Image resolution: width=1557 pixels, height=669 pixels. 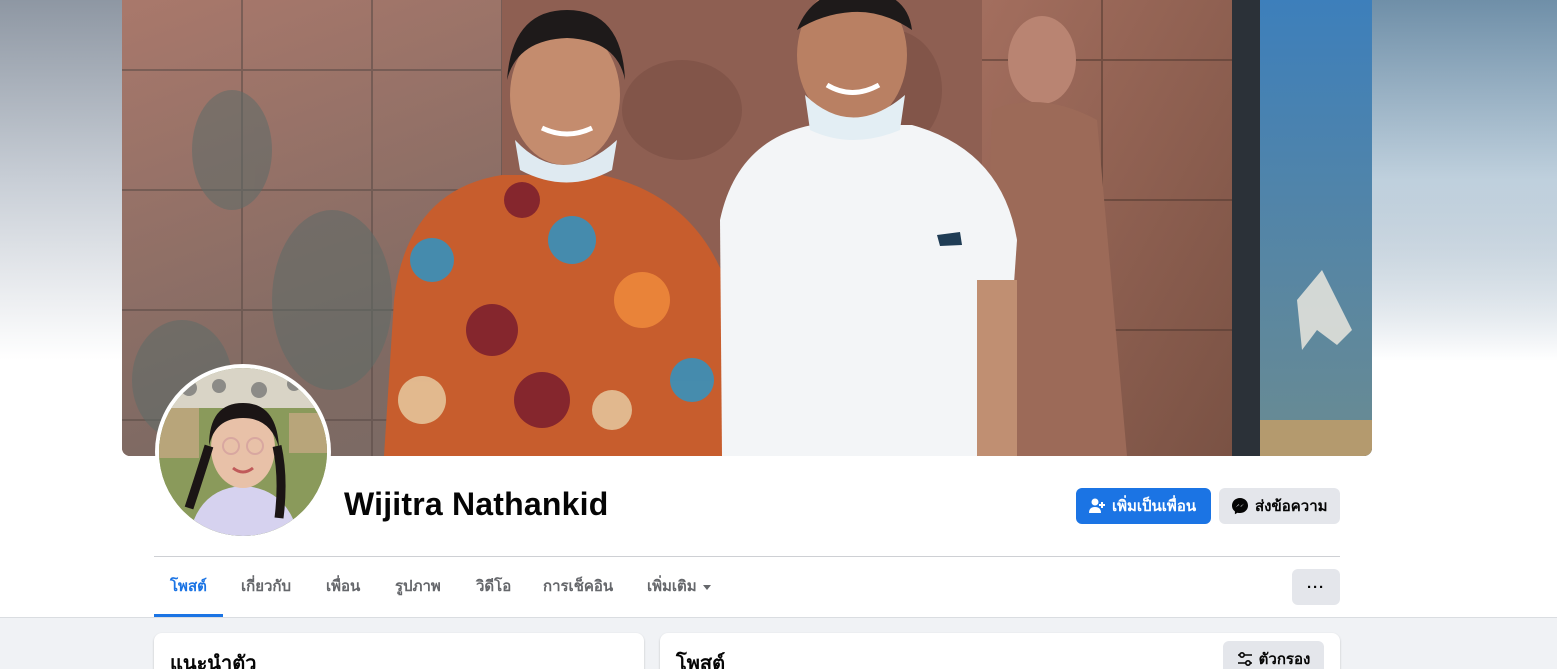 What do you see at coordinates (672, 586) in the screenshot?
I see `tab-label: เพิ่มเติม` at bounding box center [672, 586].